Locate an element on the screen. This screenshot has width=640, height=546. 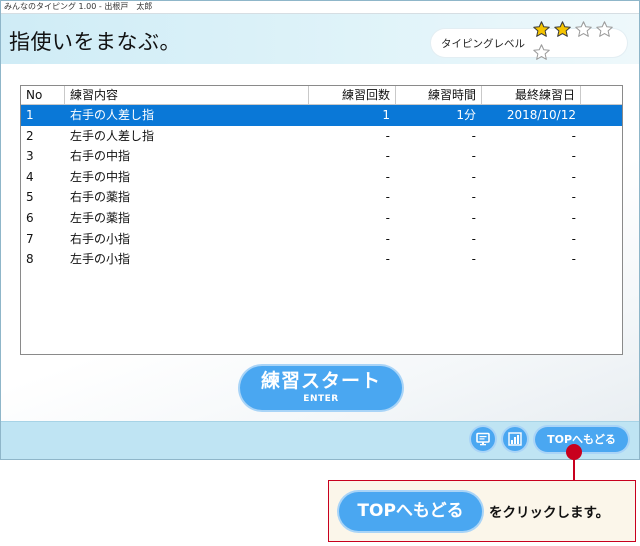
cell-no: 1 is located at coordinates (30, 115).